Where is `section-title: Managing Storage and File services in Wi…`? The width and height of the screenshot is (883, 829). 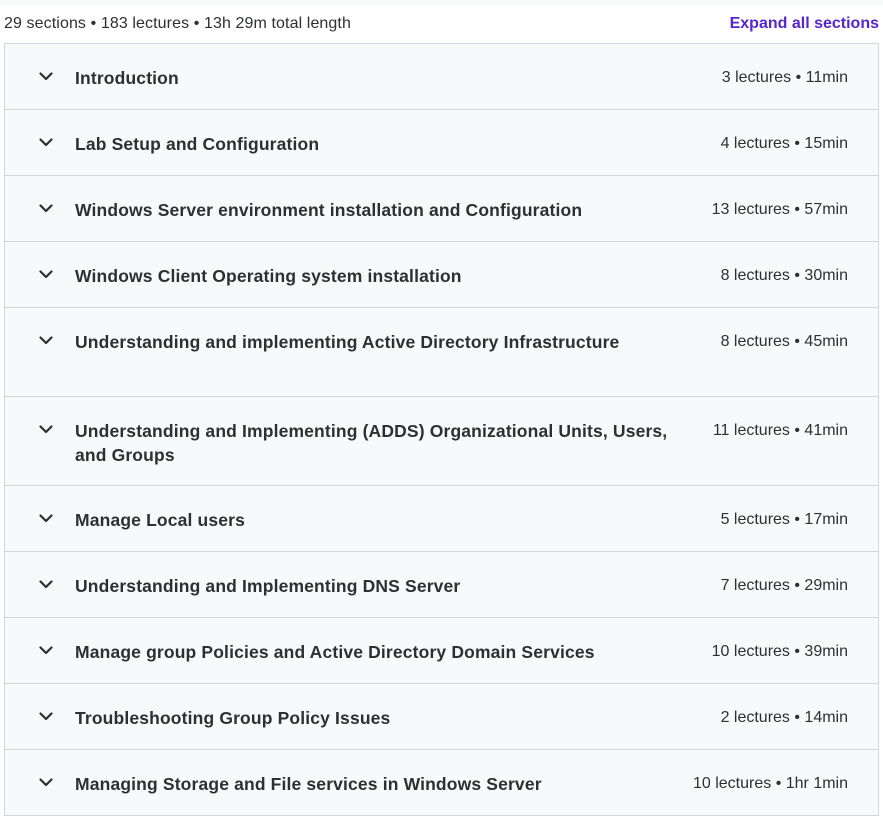
section-title: Managing Storage and File services in Wi… is located at coordinates (308, 784).